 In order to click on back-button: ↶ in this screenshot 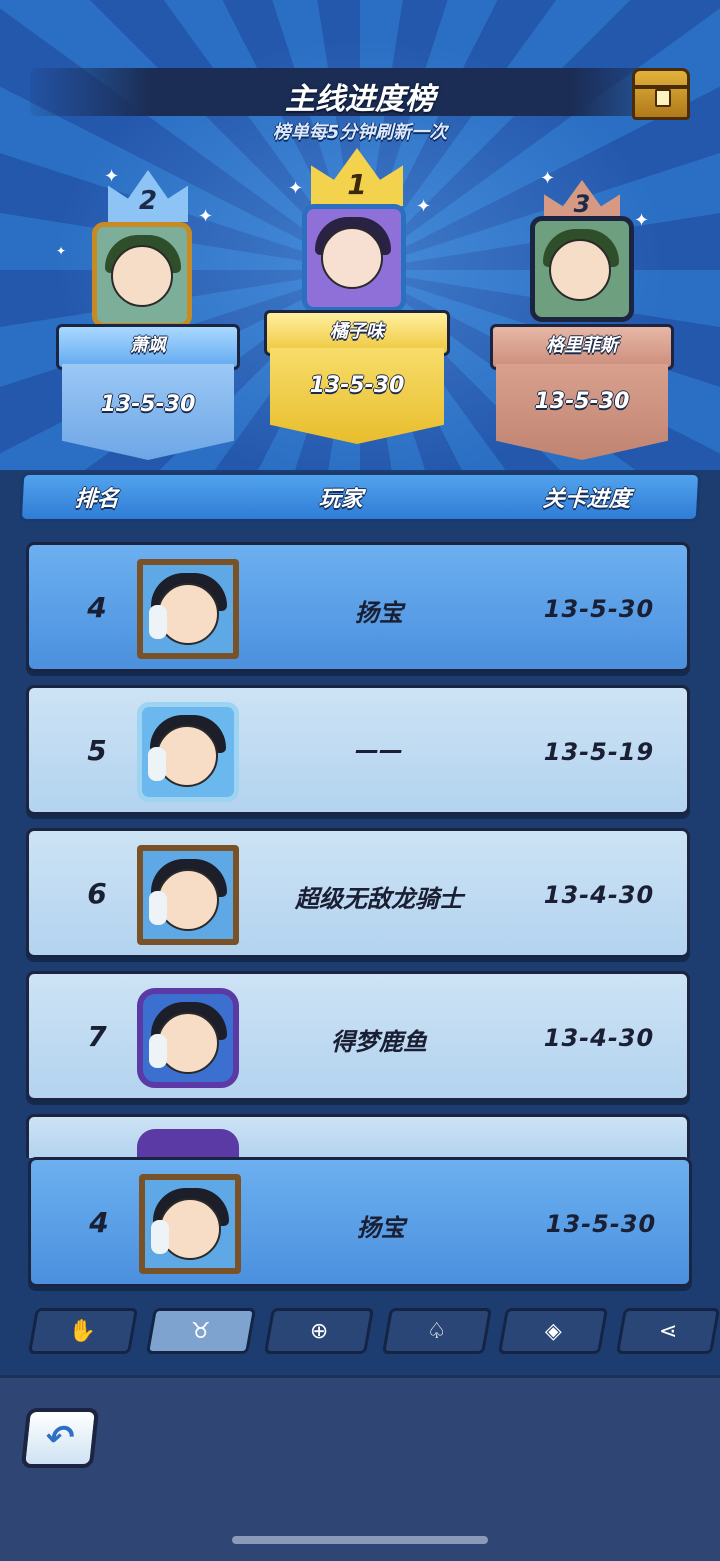, I will do `click(60, 1438)`.